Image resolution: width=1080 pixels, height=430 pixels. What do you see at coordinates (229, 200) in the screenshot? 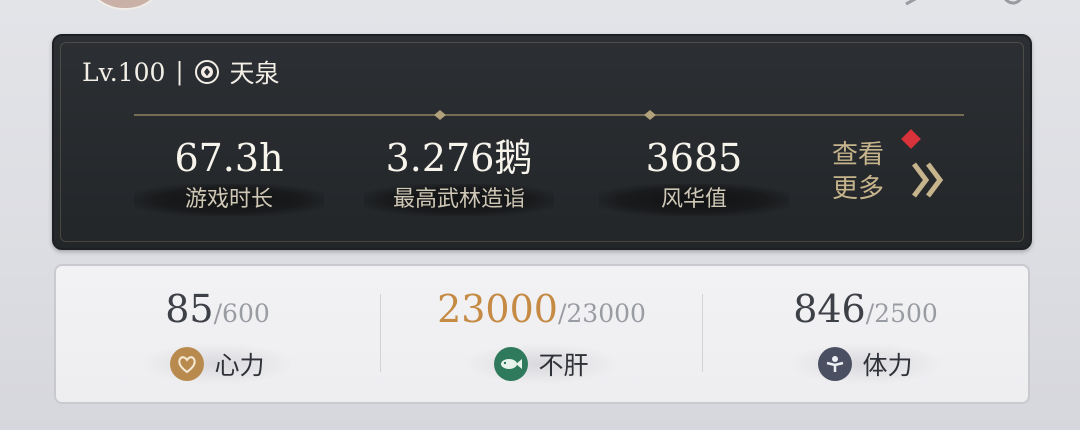
I see `stat-label: 游戏时长` at bounding box center [229, 200].